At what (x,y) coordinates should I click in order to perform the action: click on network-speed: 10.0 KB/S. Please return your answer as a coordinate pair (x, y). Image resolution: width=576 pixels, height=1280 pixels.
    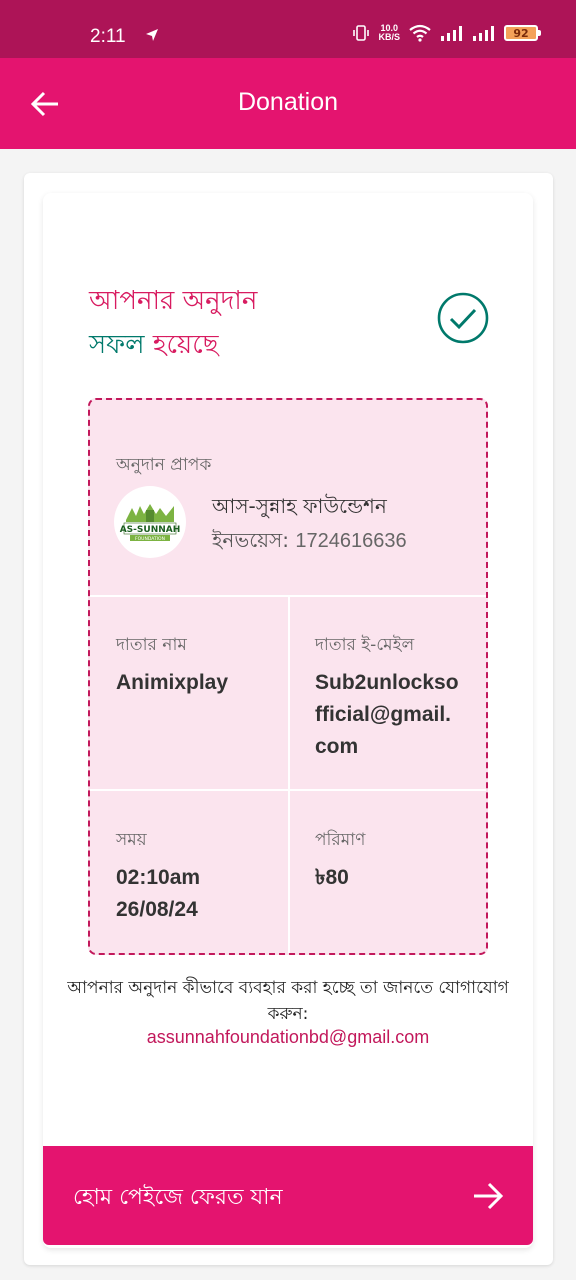
    Looking at the image, I should click on (389, 33).